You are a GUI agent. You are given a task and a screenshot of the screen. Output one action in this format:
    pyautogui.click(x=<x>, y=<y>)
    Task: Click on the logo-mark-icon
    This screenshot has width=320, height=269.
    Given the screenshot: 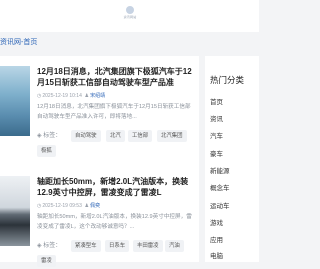 What is the action you would take?
    pyautogui.click(x=130, y=10)
    